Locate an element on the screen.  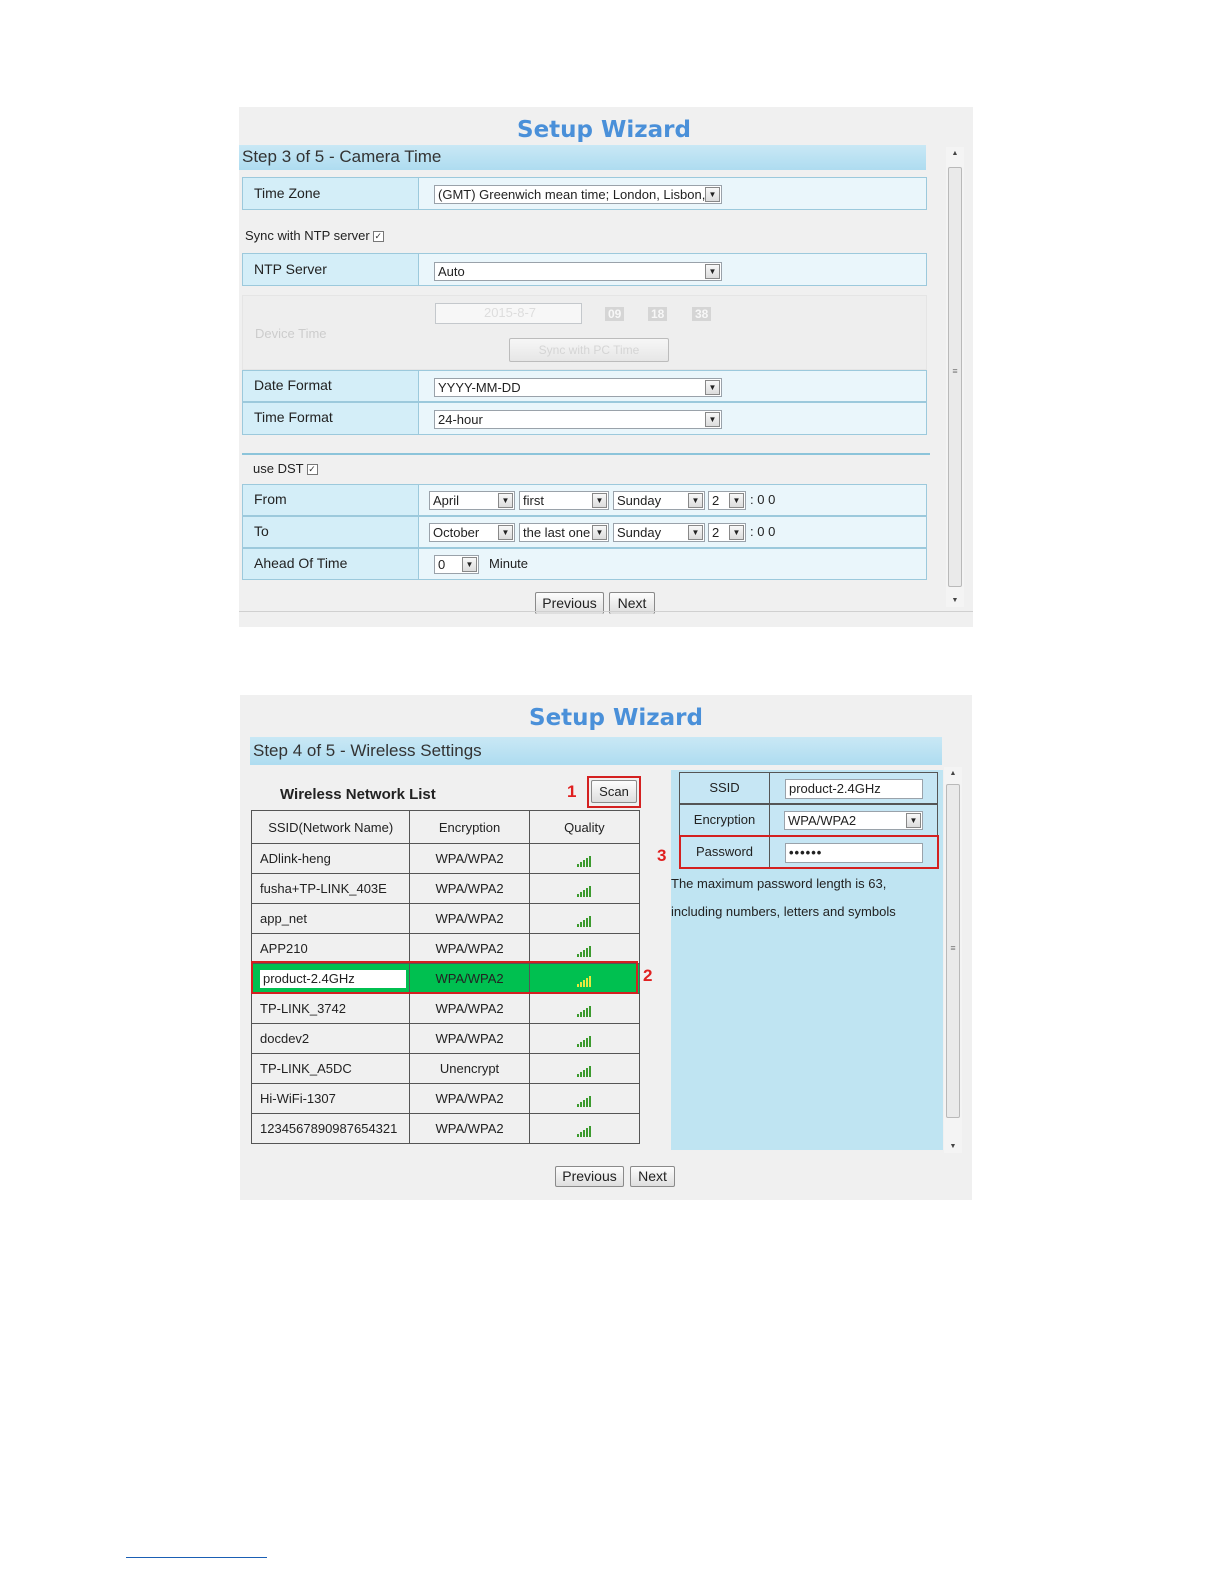
network-encryption: Unencrypt is located at coordinates (469, 1068).